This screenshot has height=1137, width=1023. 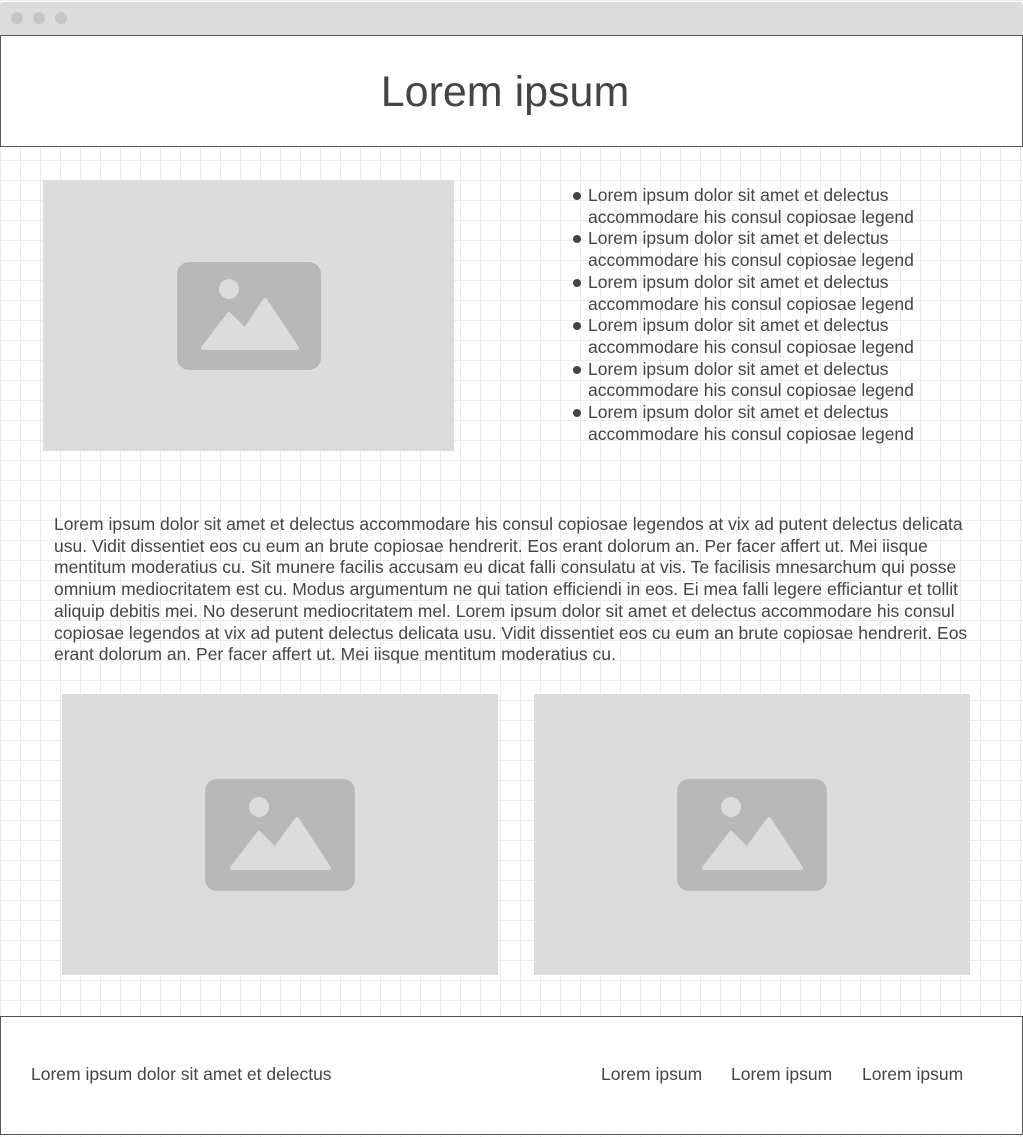 What do you see at coordinates (781, 1074) in the screenshot?
I see `footer-link-2: Lorem ipsum` at bounding box center [781, 1074].